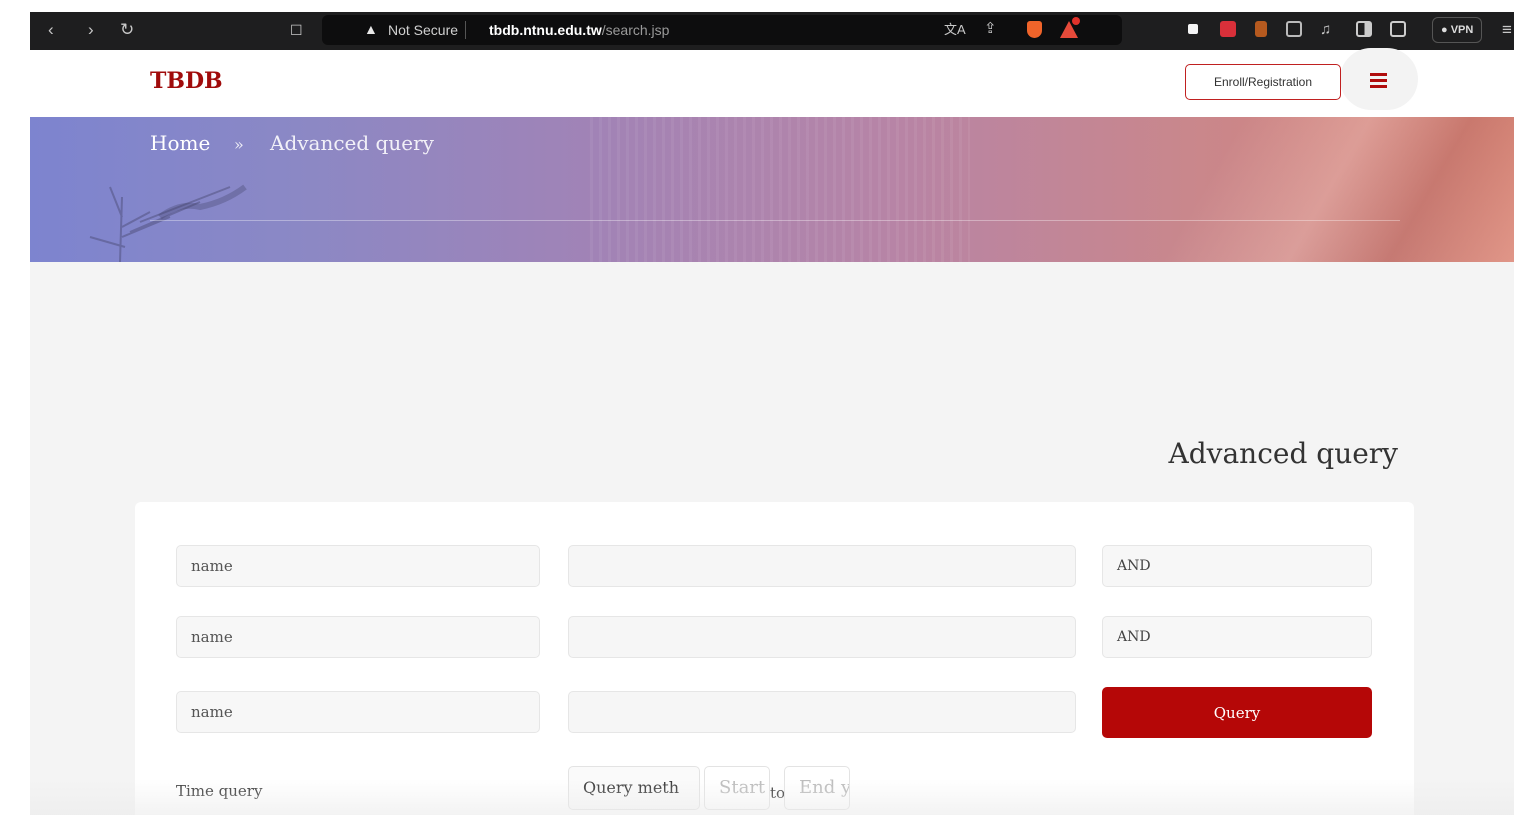 The height and width of the screenshot is (832, 1514). I want to click on vpn-button: ● VPN, so click(1457, 30).